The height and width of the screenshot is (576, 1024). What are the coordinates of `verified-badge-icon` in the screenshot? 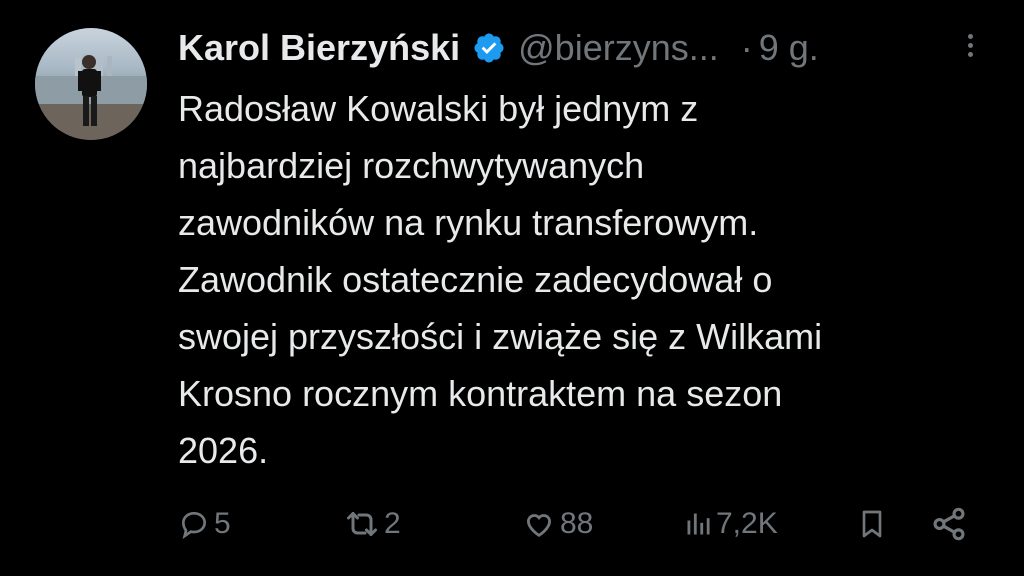 It's located at (489, 48).